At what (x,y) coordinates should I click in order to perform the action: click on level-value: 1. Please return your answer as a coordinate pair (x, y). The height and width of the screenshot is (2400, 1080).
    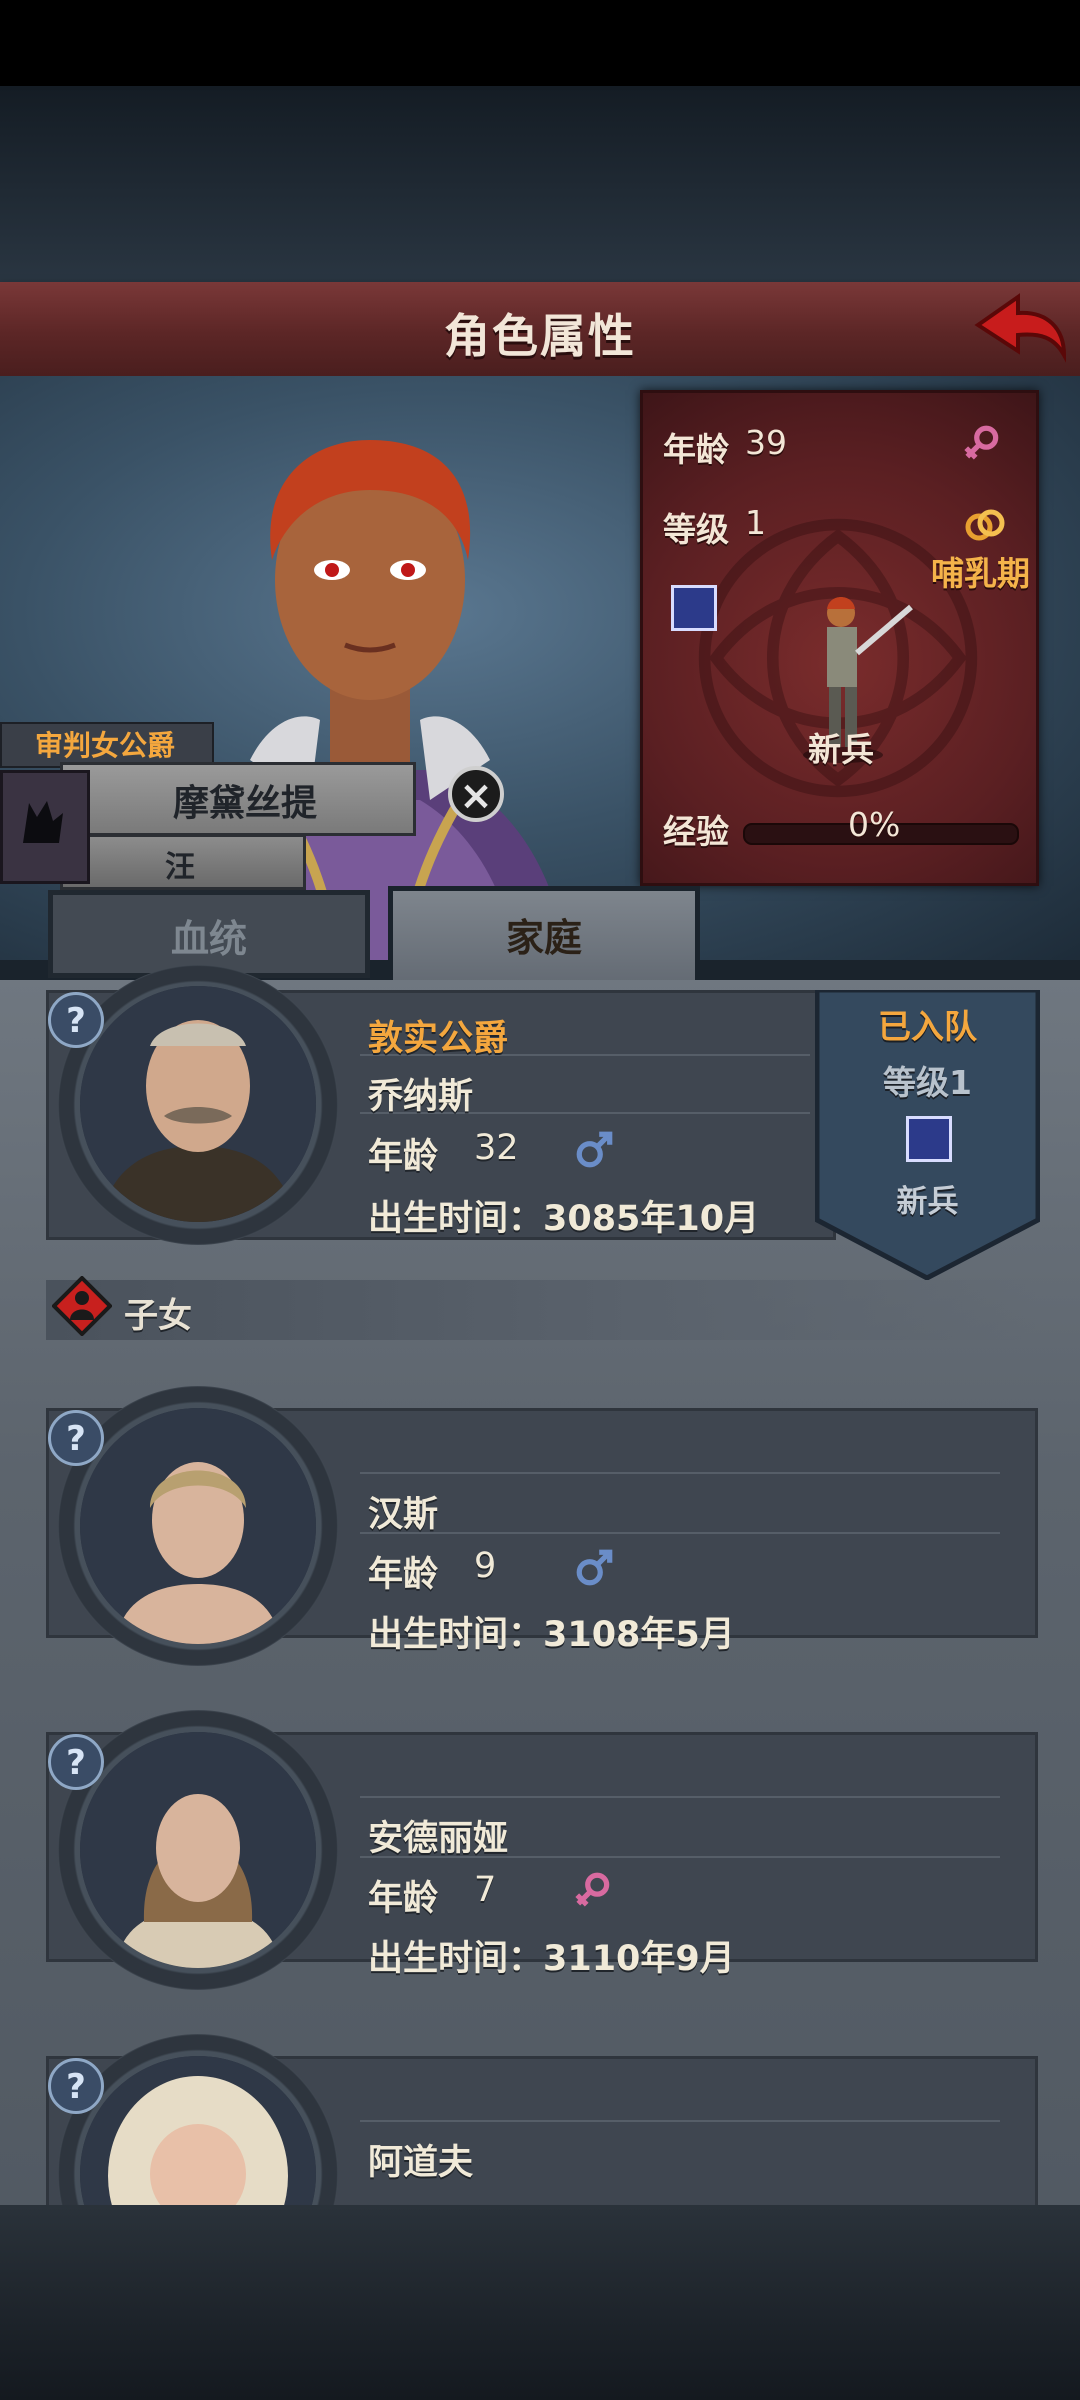
    Looking at the image, I should click on (755, 522).